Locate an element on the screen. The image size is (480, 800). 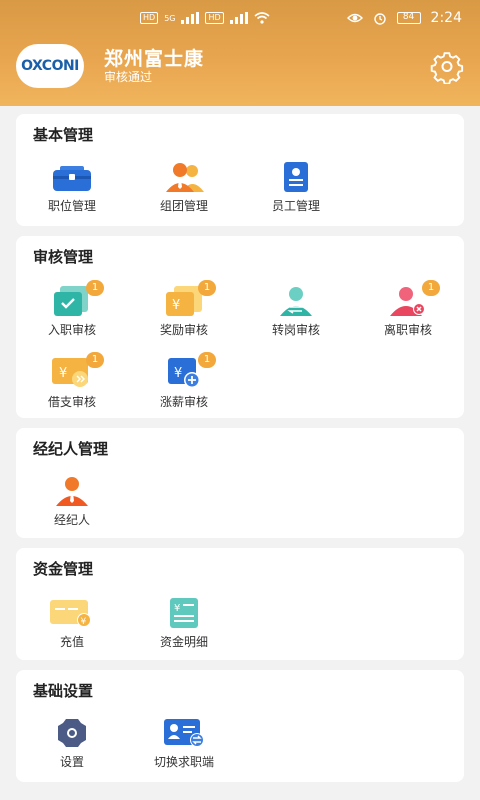
section-agent: 经纪人管理 经纪人 is located at coordinates (240, 483).